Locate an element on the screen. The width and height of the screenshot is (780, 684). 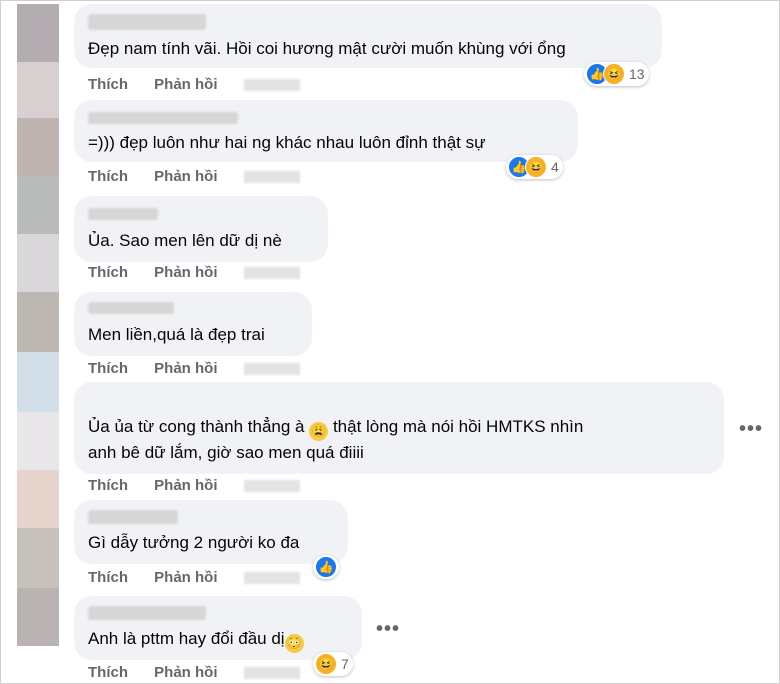
like-icon: 👍 is located at coordinates (326, 567).